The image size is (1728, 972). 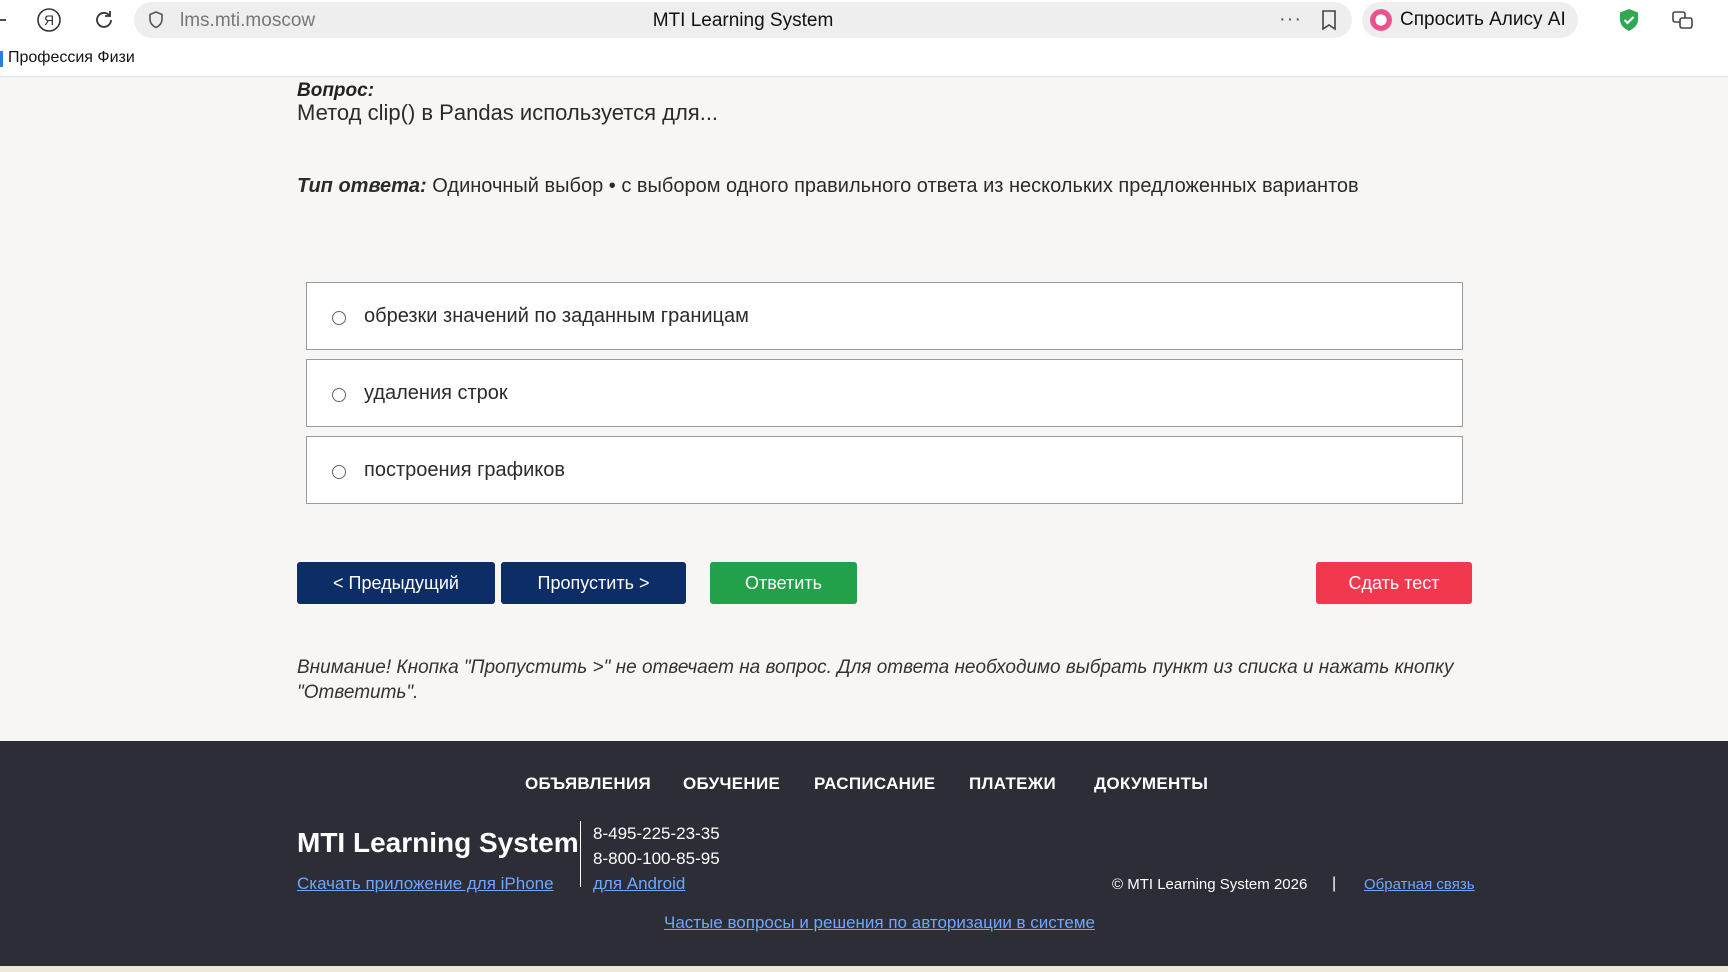 What do you see at coordinates (639, 884) in the screenshot?
I see `android-app-link: для Android` at bounding box center [639, 884].